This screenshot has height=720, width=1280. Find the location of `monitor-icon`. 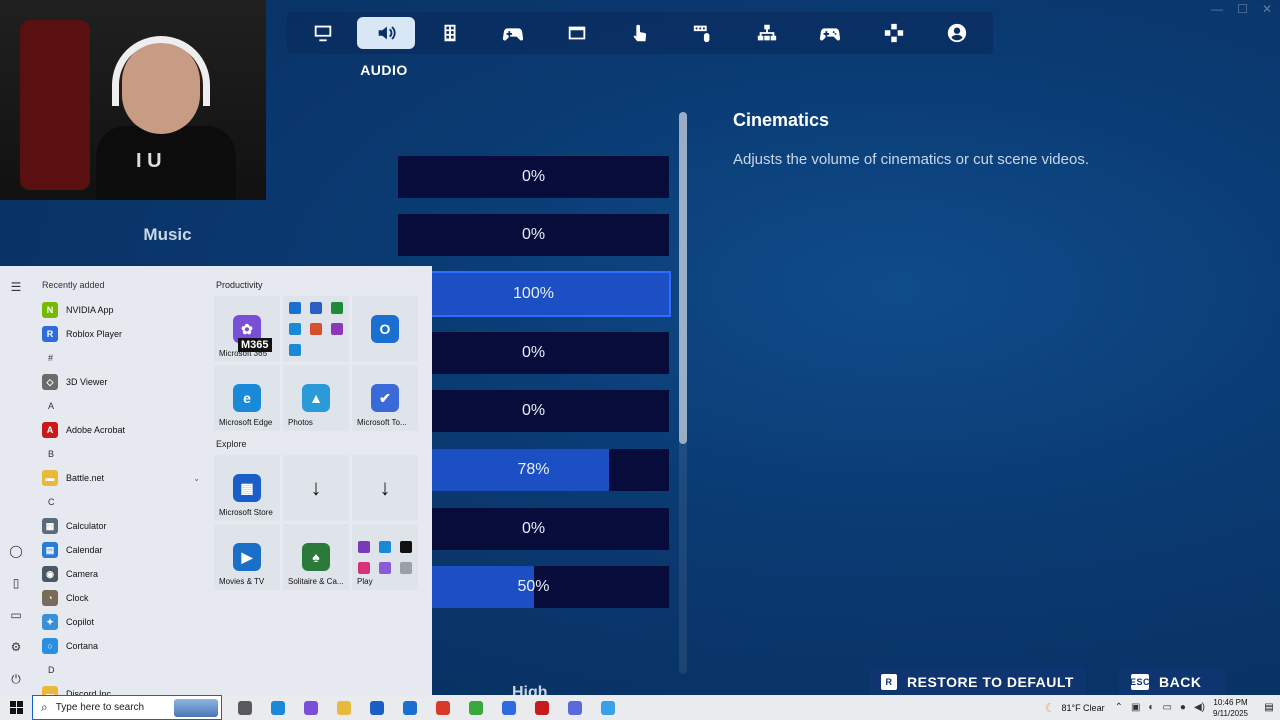

monitor-icon is located at coordinates (322, 33).